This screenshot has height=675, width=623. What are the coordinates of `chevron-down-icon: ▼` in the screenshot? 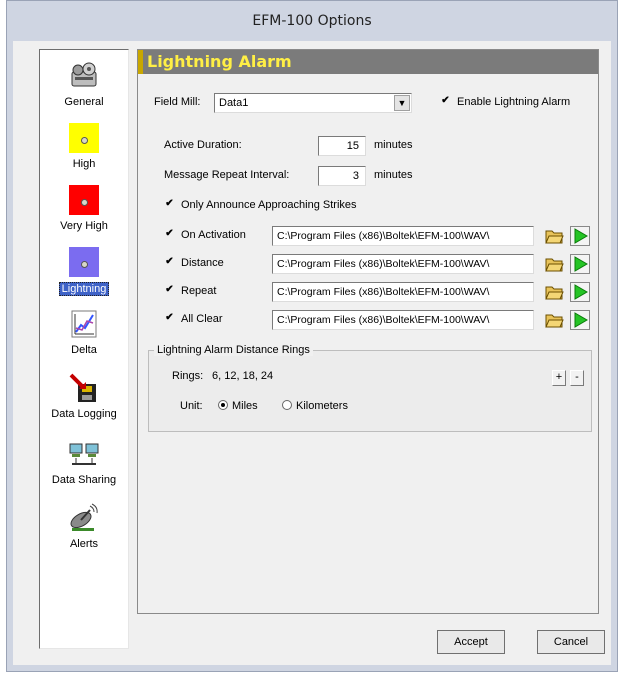 It's located at (402, 103).